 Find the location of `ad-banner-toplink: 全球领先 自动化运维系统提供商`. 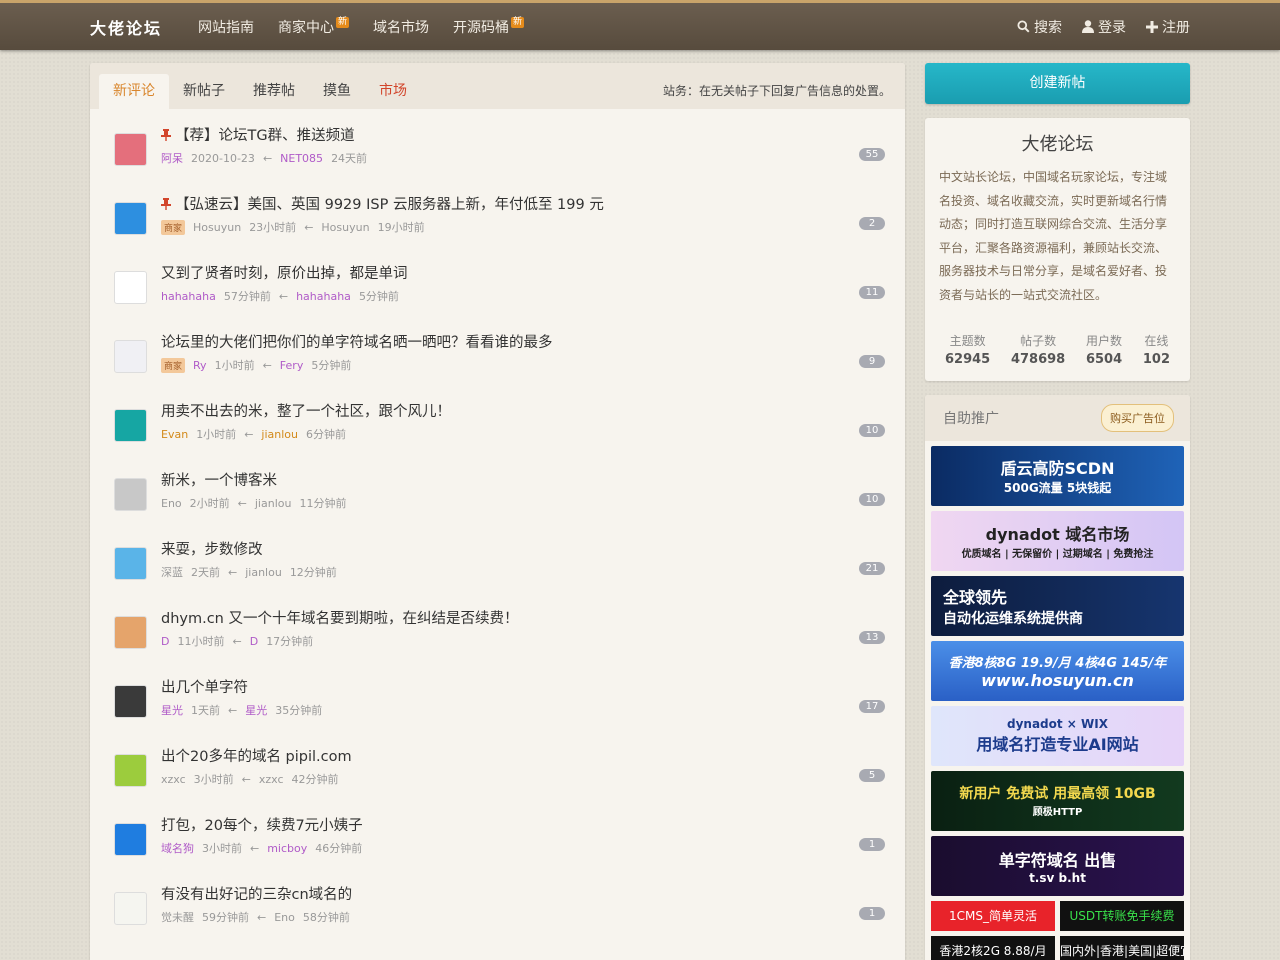

ad-banner-toplink: 全球领先 自动化运维系统提供商 is located at coordinates (1057, 605).